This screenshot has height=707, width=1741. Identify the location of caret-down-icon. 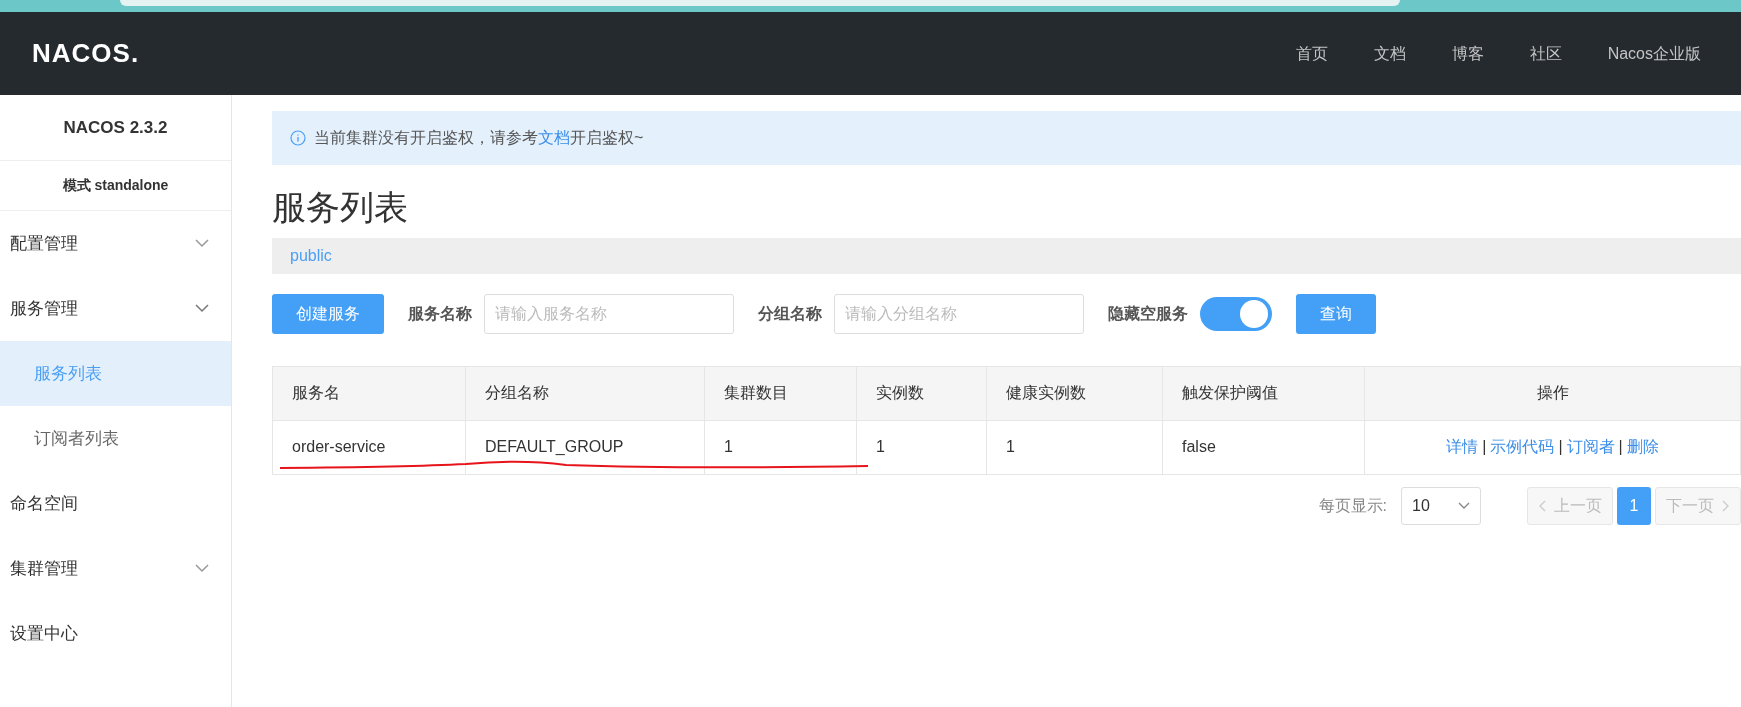
(1464, 505).